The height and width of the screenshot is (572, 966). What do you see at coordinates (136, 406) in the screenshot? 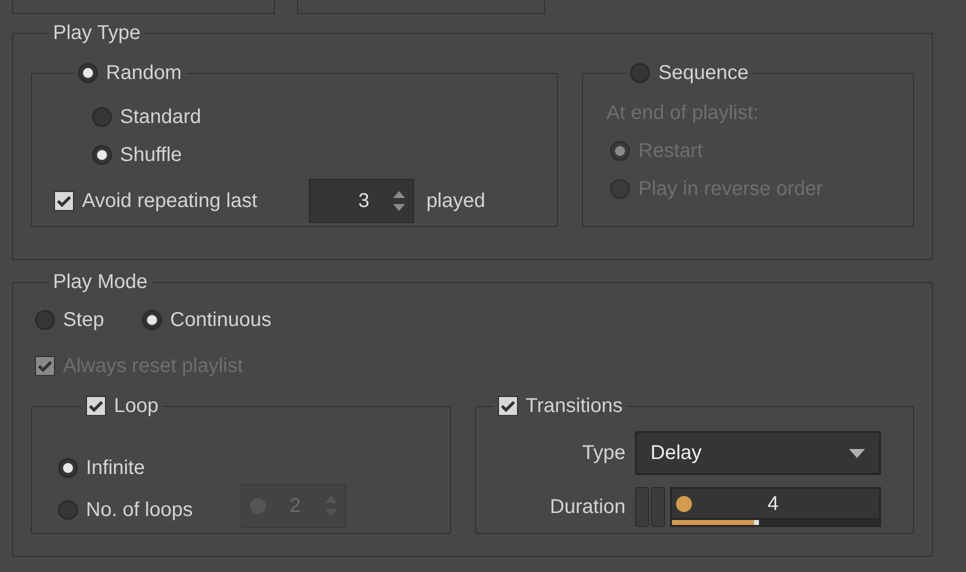
I see `checkbox-label: Loop` at bounding box center [136, 406].